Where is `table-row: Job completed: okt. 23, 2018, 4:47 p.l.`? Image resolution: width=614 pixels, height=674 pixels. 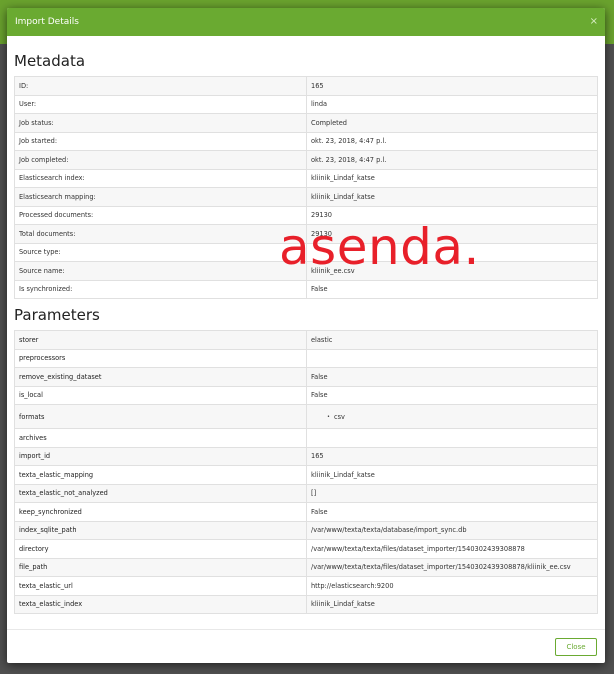 table-row: Job completed: okt. 23, 2018, 4:47 p.l. is located at coordinates (306, 160).